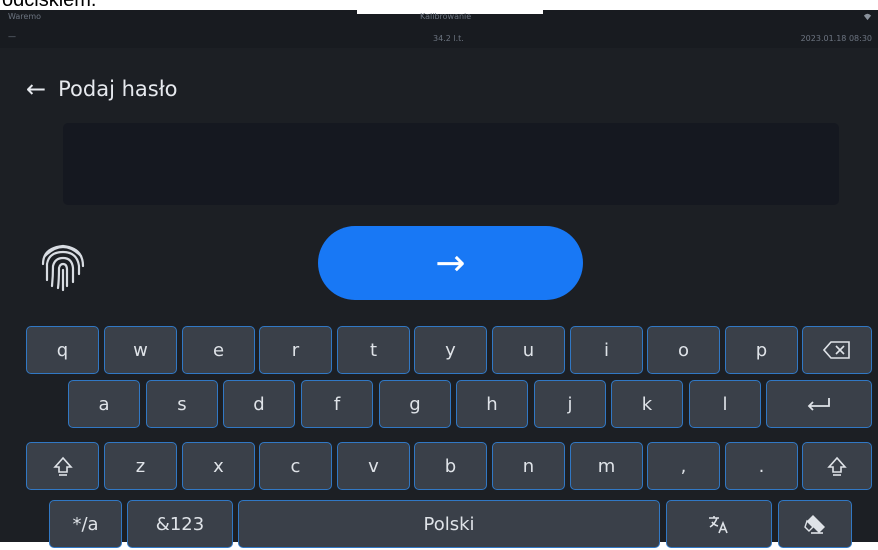 This screenshot has width=878, height=550. Describe the element at coordinates (63, 264) in the screenshot. I see `fingerprint-icon` at that location.